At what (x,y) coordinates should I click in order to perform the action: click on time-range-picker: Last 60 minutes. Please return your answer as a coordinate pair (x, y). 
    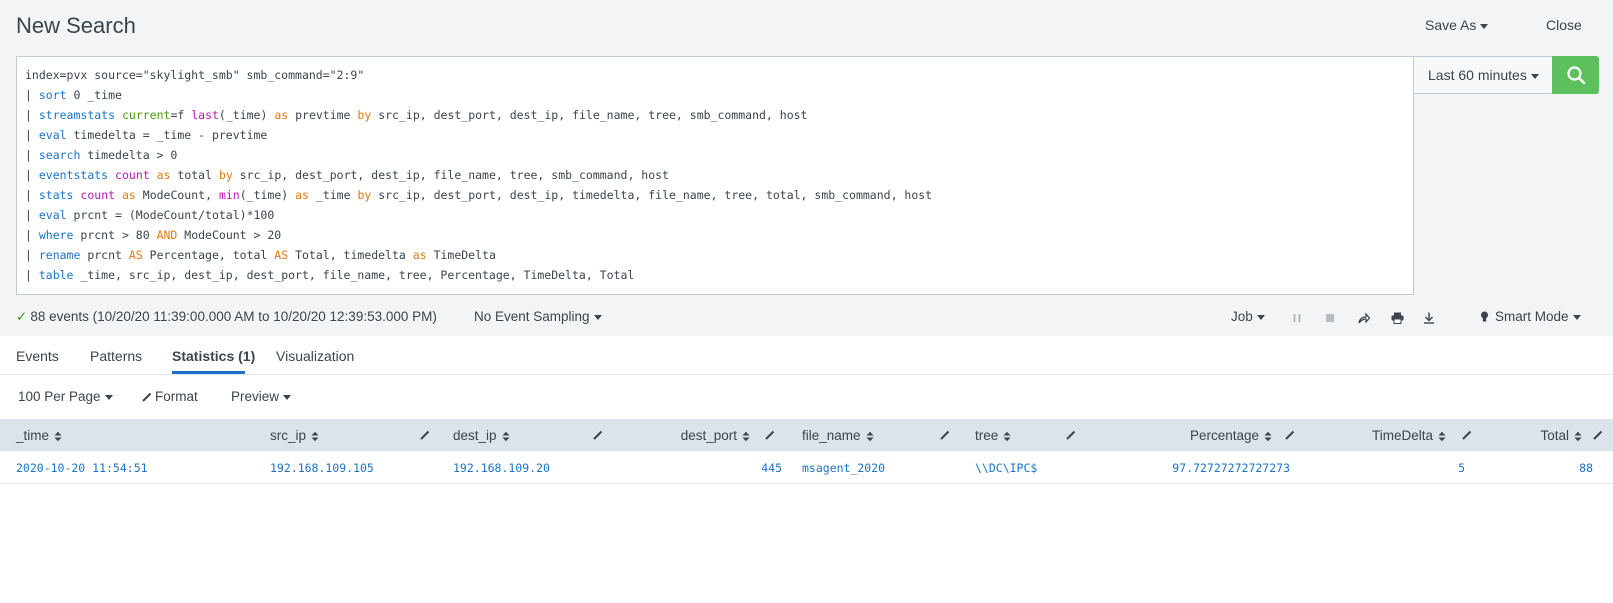
    Looking at the image, I should click on (1483, 75).